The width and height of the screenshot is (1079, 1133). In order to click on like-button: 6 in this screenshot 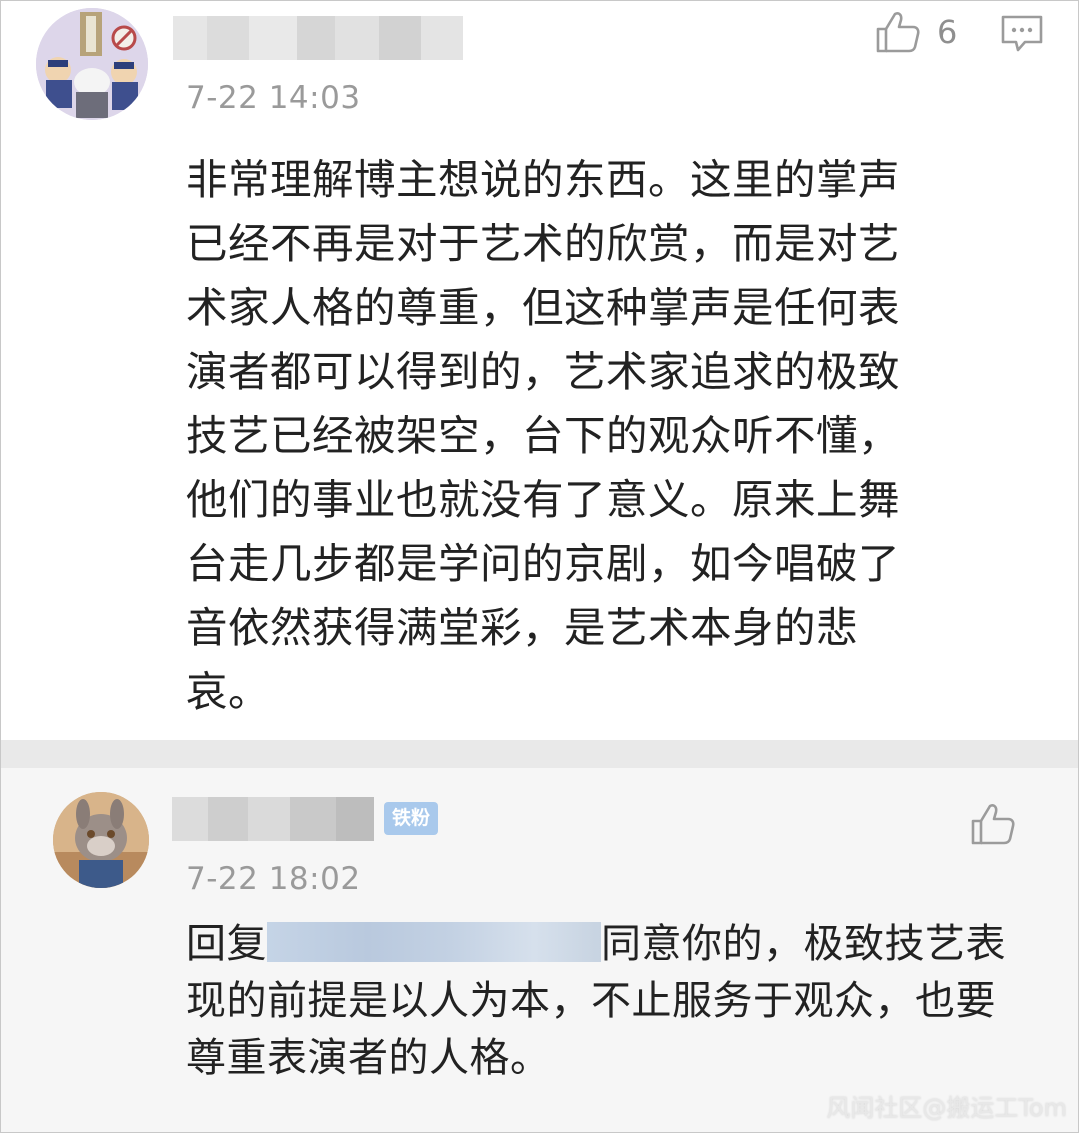, I will do `click(916, 32)`.